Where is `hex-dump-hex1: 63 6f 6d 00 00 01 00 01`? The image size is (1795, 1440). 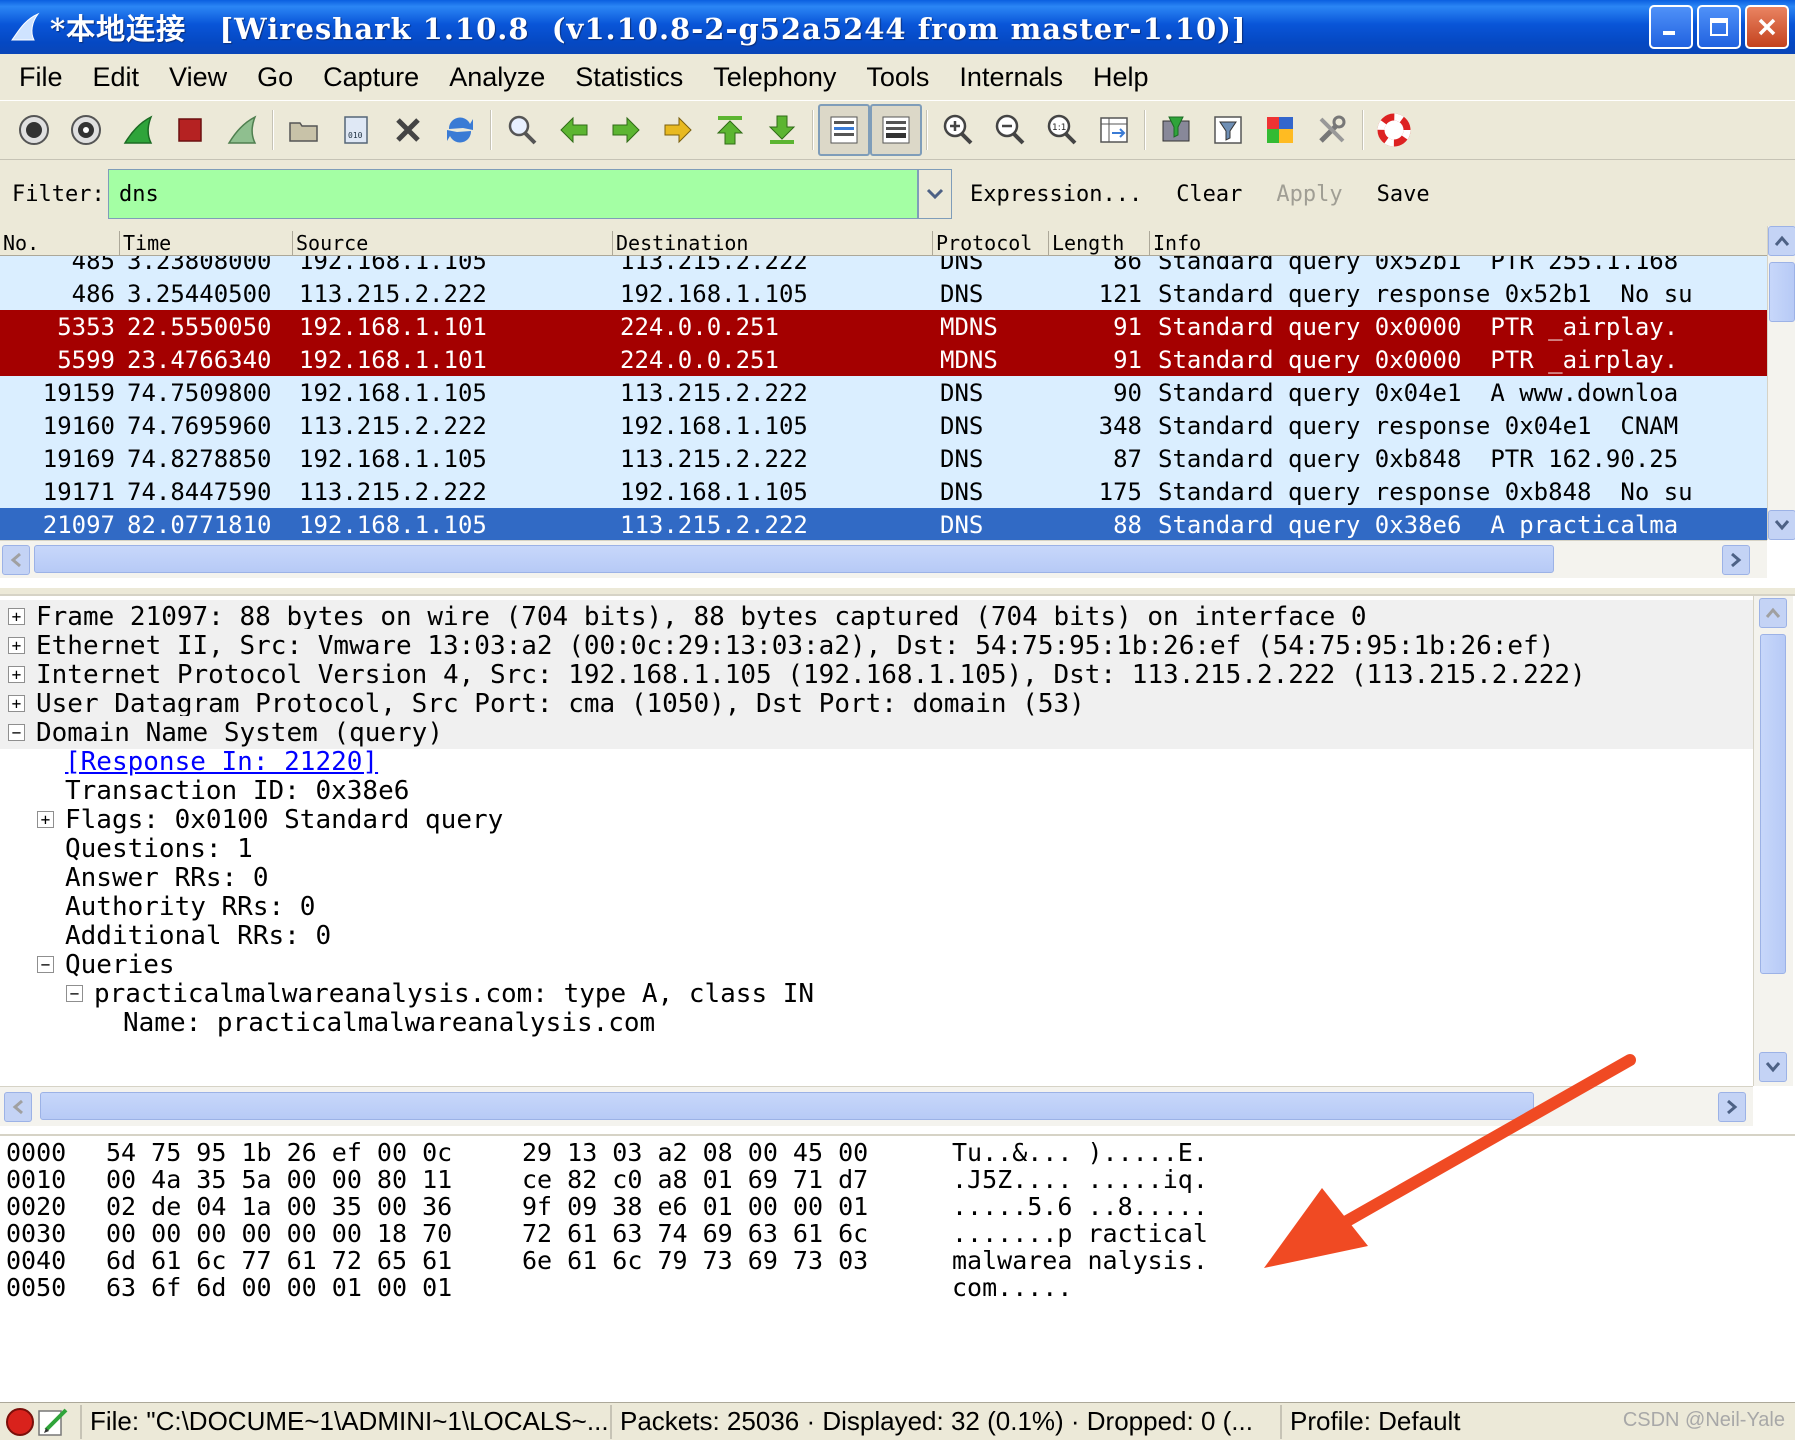
hex-dump-hex1: 63 6f 6d 00 00 01 00 01 is located at coordinates (279, 1287).